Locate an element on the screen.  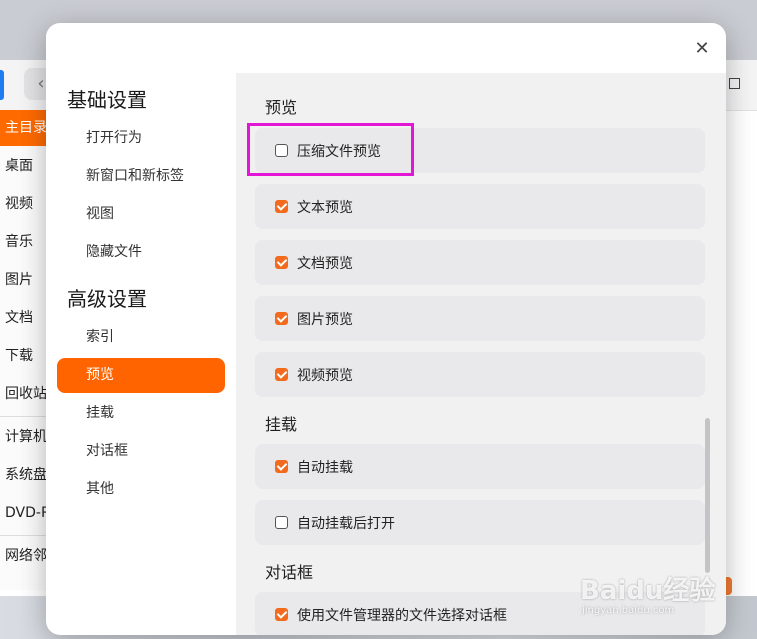
nav-item-open-behavior: 打开行为 is located at coordinates (141, 138).